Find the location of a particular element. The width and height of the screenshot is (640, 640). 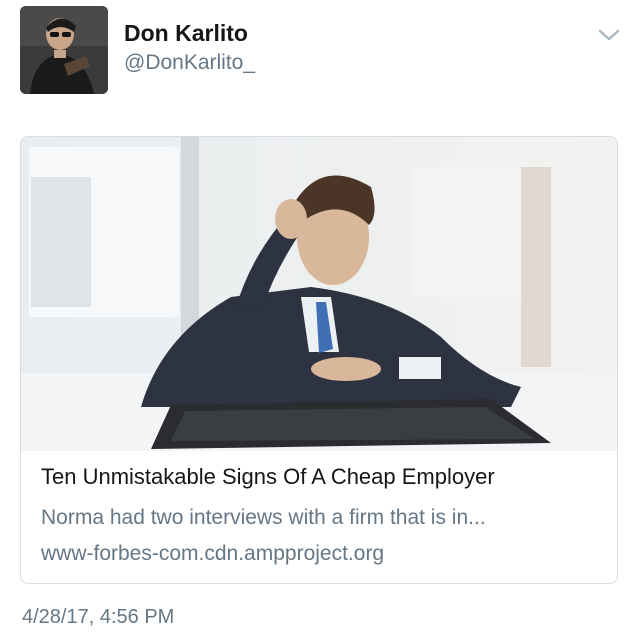

user-handle: @DonKarlito_ is located at coordinates (189, 63).